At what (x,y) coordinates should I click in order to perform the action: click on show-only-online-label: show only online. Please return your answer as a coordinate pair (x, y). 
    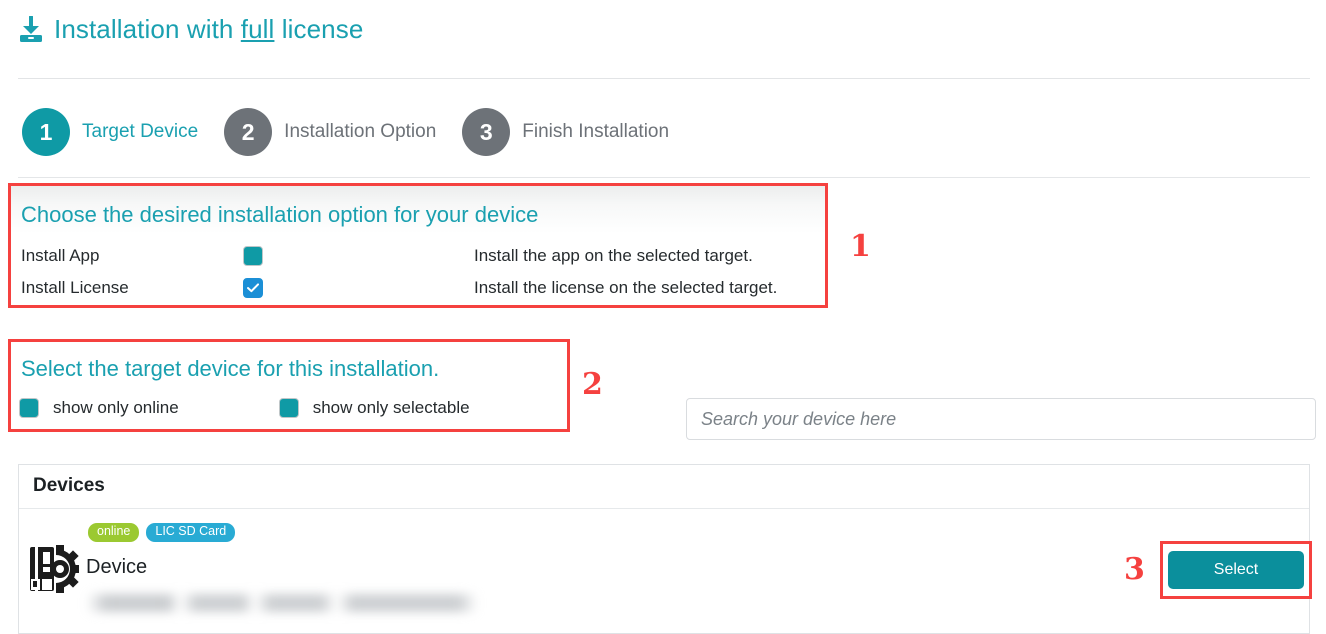
    Looking at the image, I should click on (116, 407).